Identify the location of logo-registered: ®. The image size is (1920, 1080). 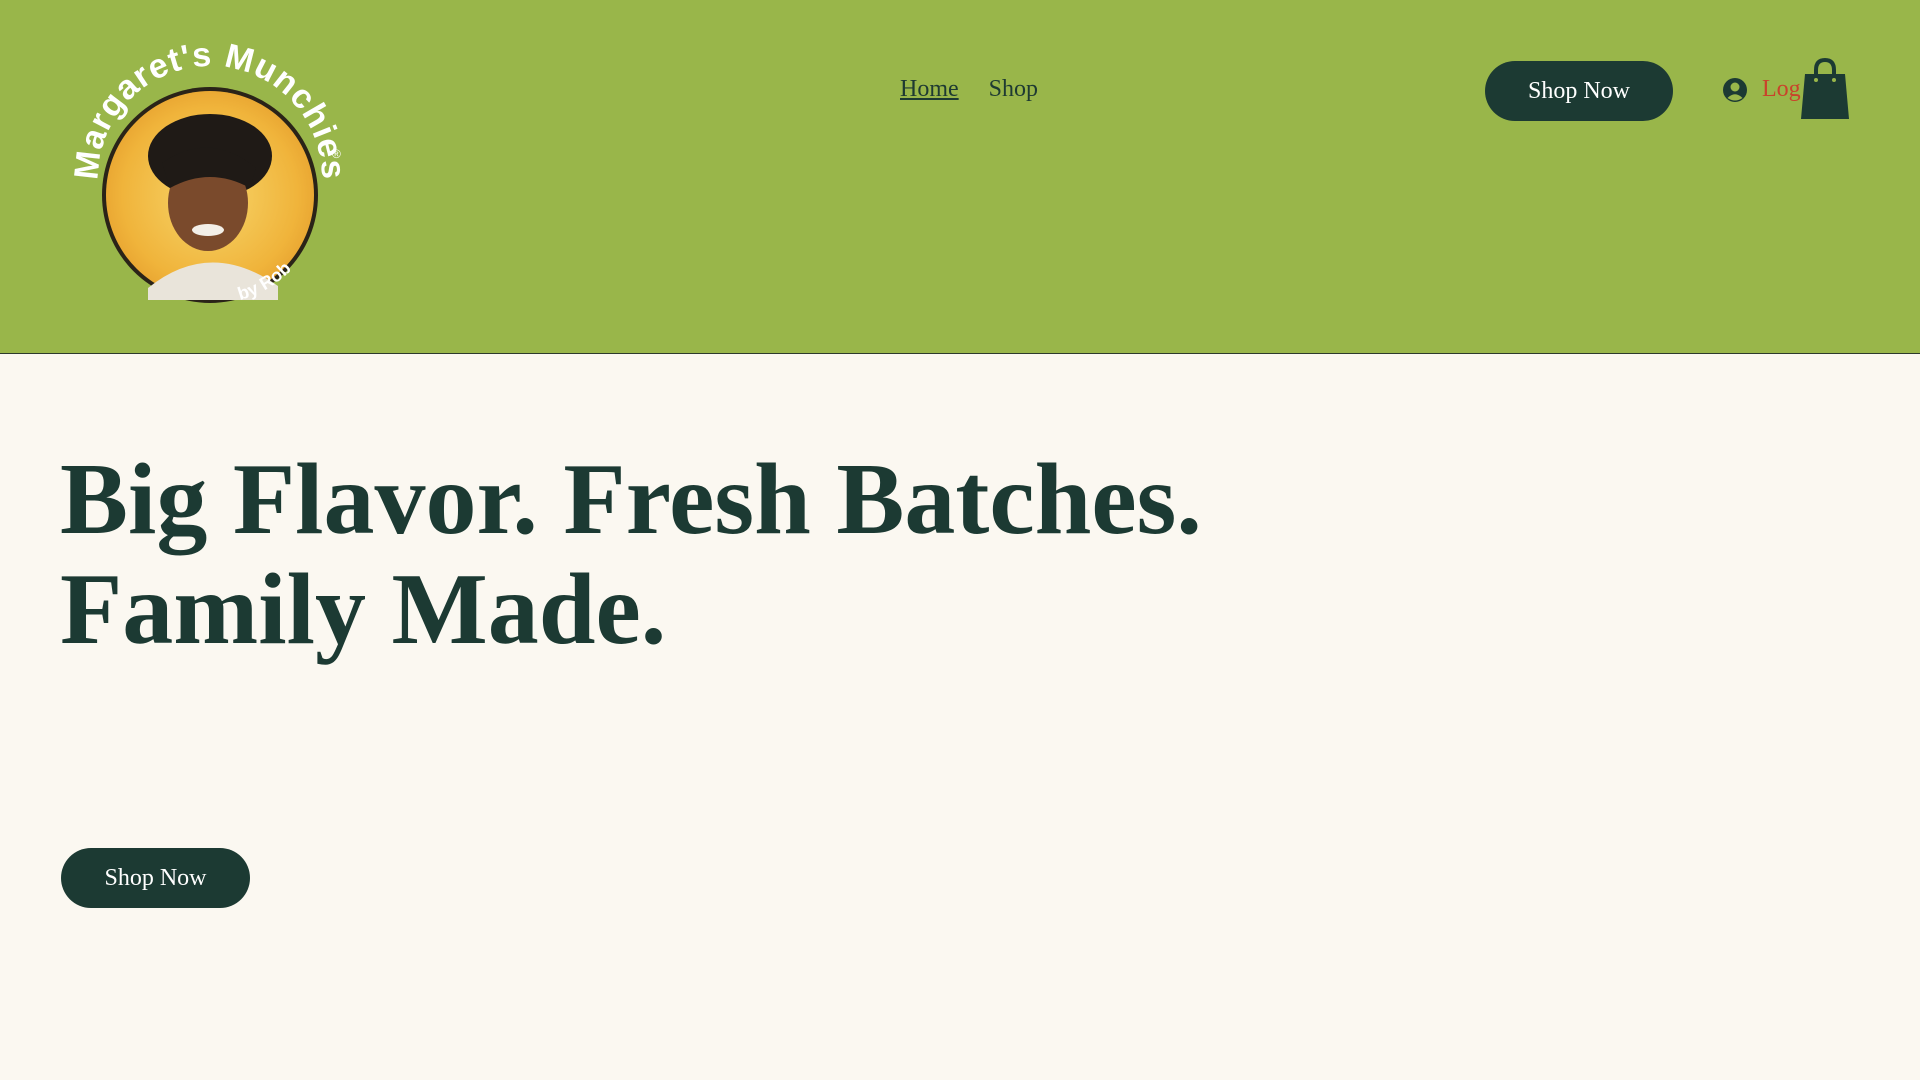
(336, 154).